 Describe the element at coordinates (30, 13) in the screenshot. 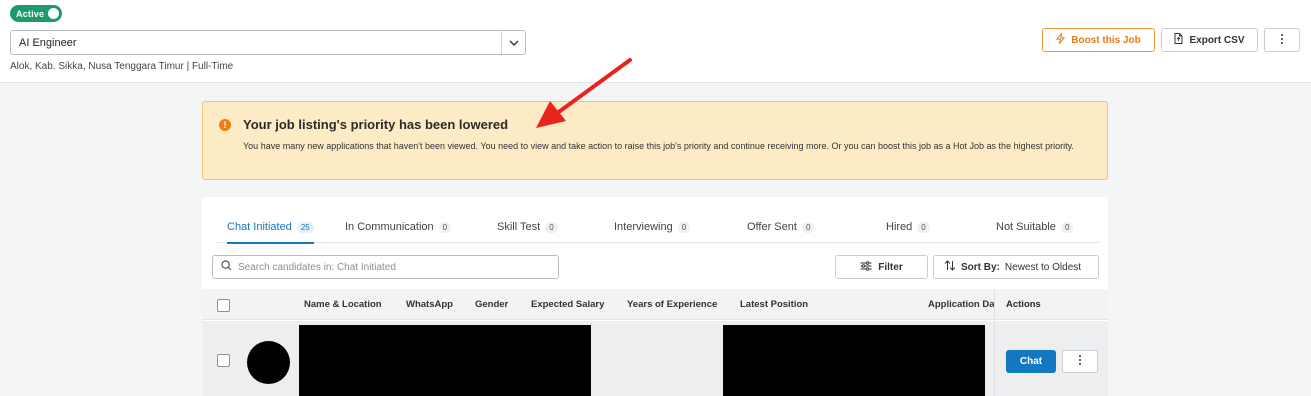

I see `status-label: Active` at that location.